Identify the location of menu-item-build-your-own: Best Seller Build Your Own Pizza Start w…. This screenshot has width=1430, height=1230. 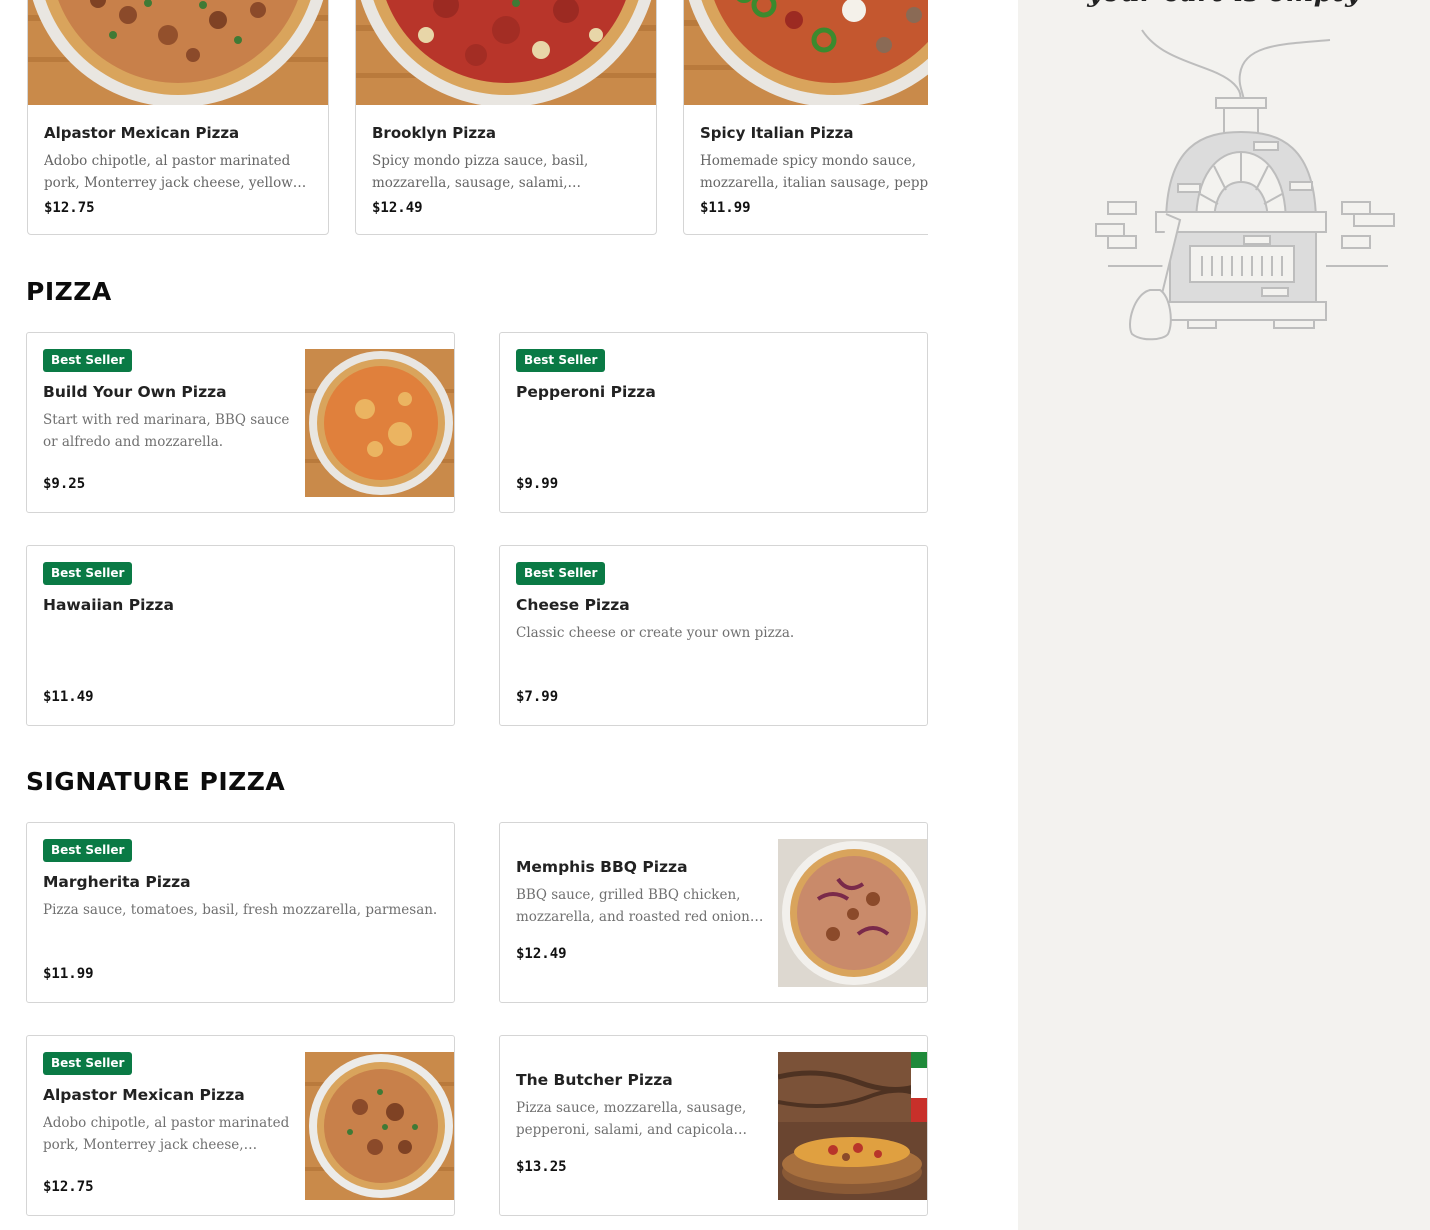
(240, 422).